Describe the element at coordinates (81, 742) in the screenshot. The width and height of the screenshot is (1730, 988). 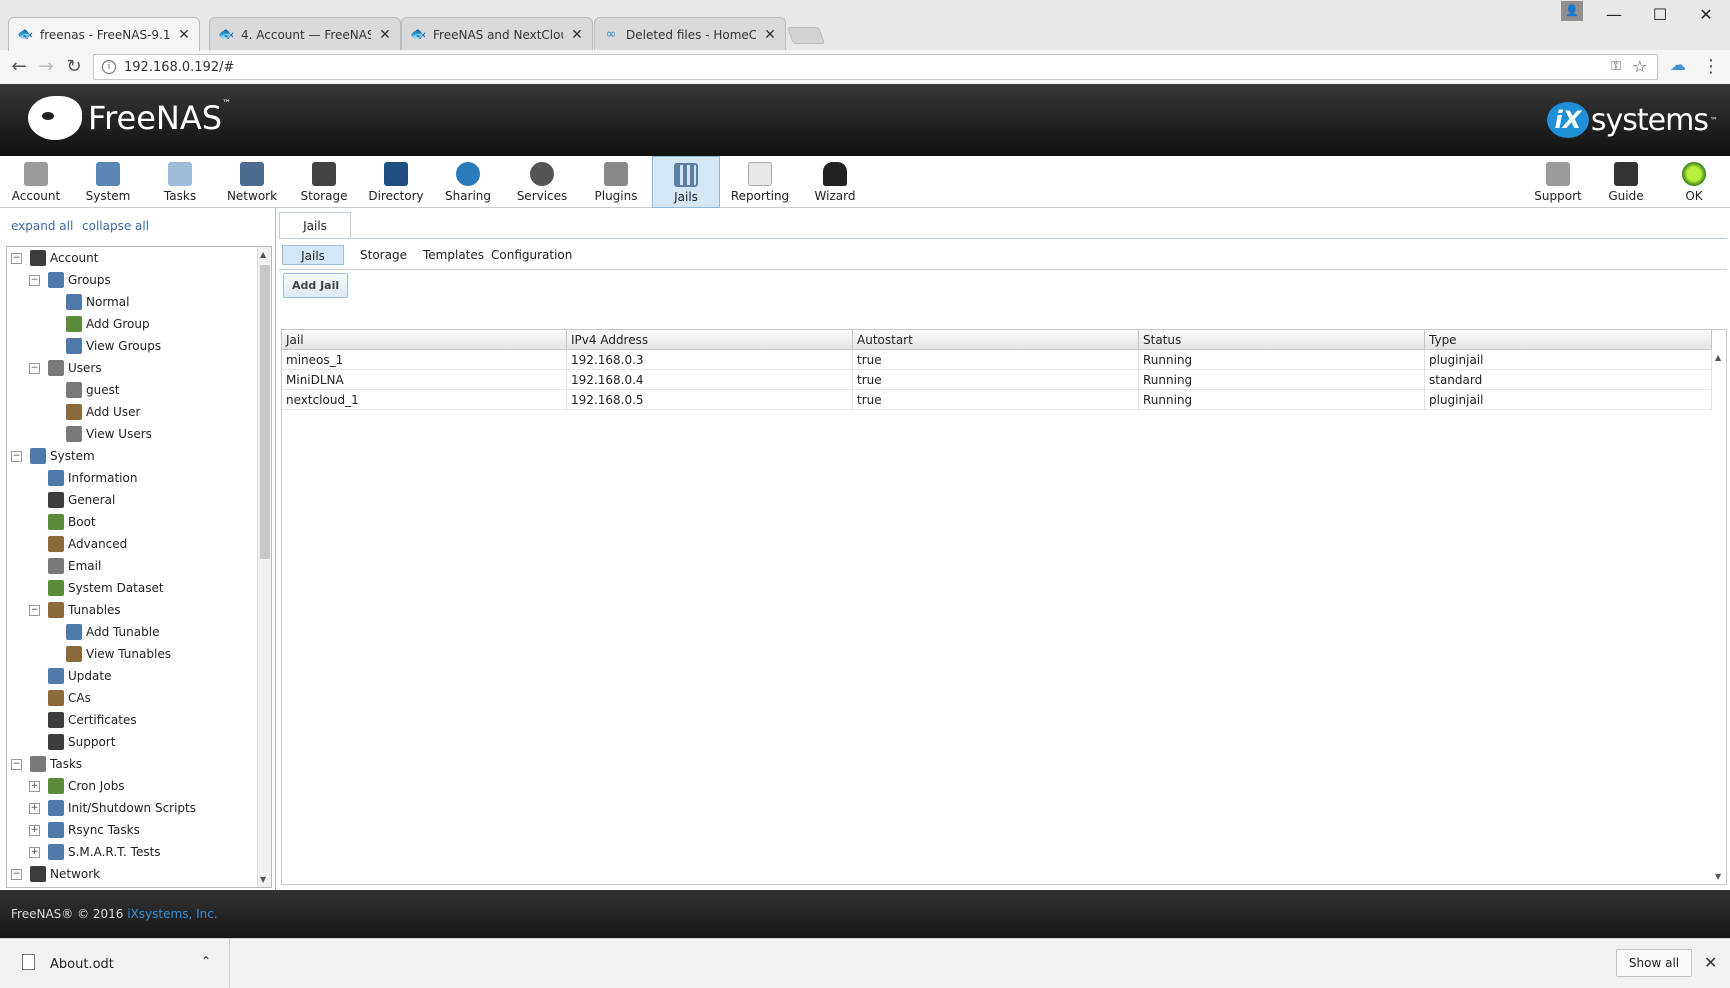
I see `tree-item-support: Support` at that location.